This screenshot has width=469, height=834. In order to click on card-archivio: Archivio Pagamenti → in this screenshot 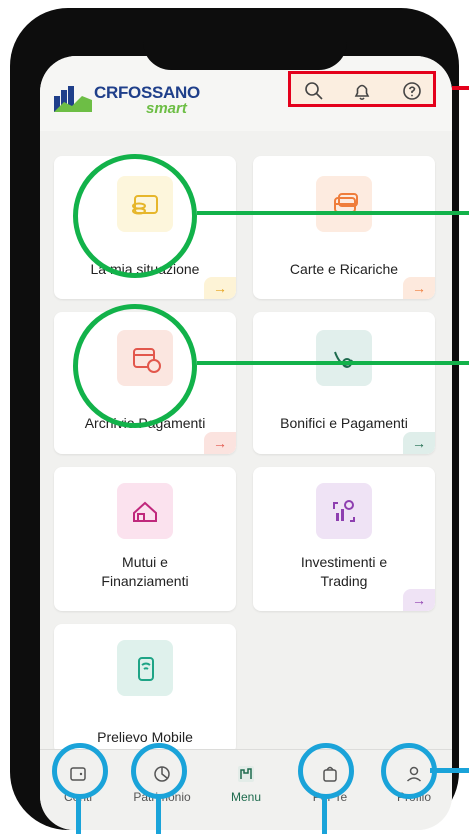, I will do `click(145, 383)`.